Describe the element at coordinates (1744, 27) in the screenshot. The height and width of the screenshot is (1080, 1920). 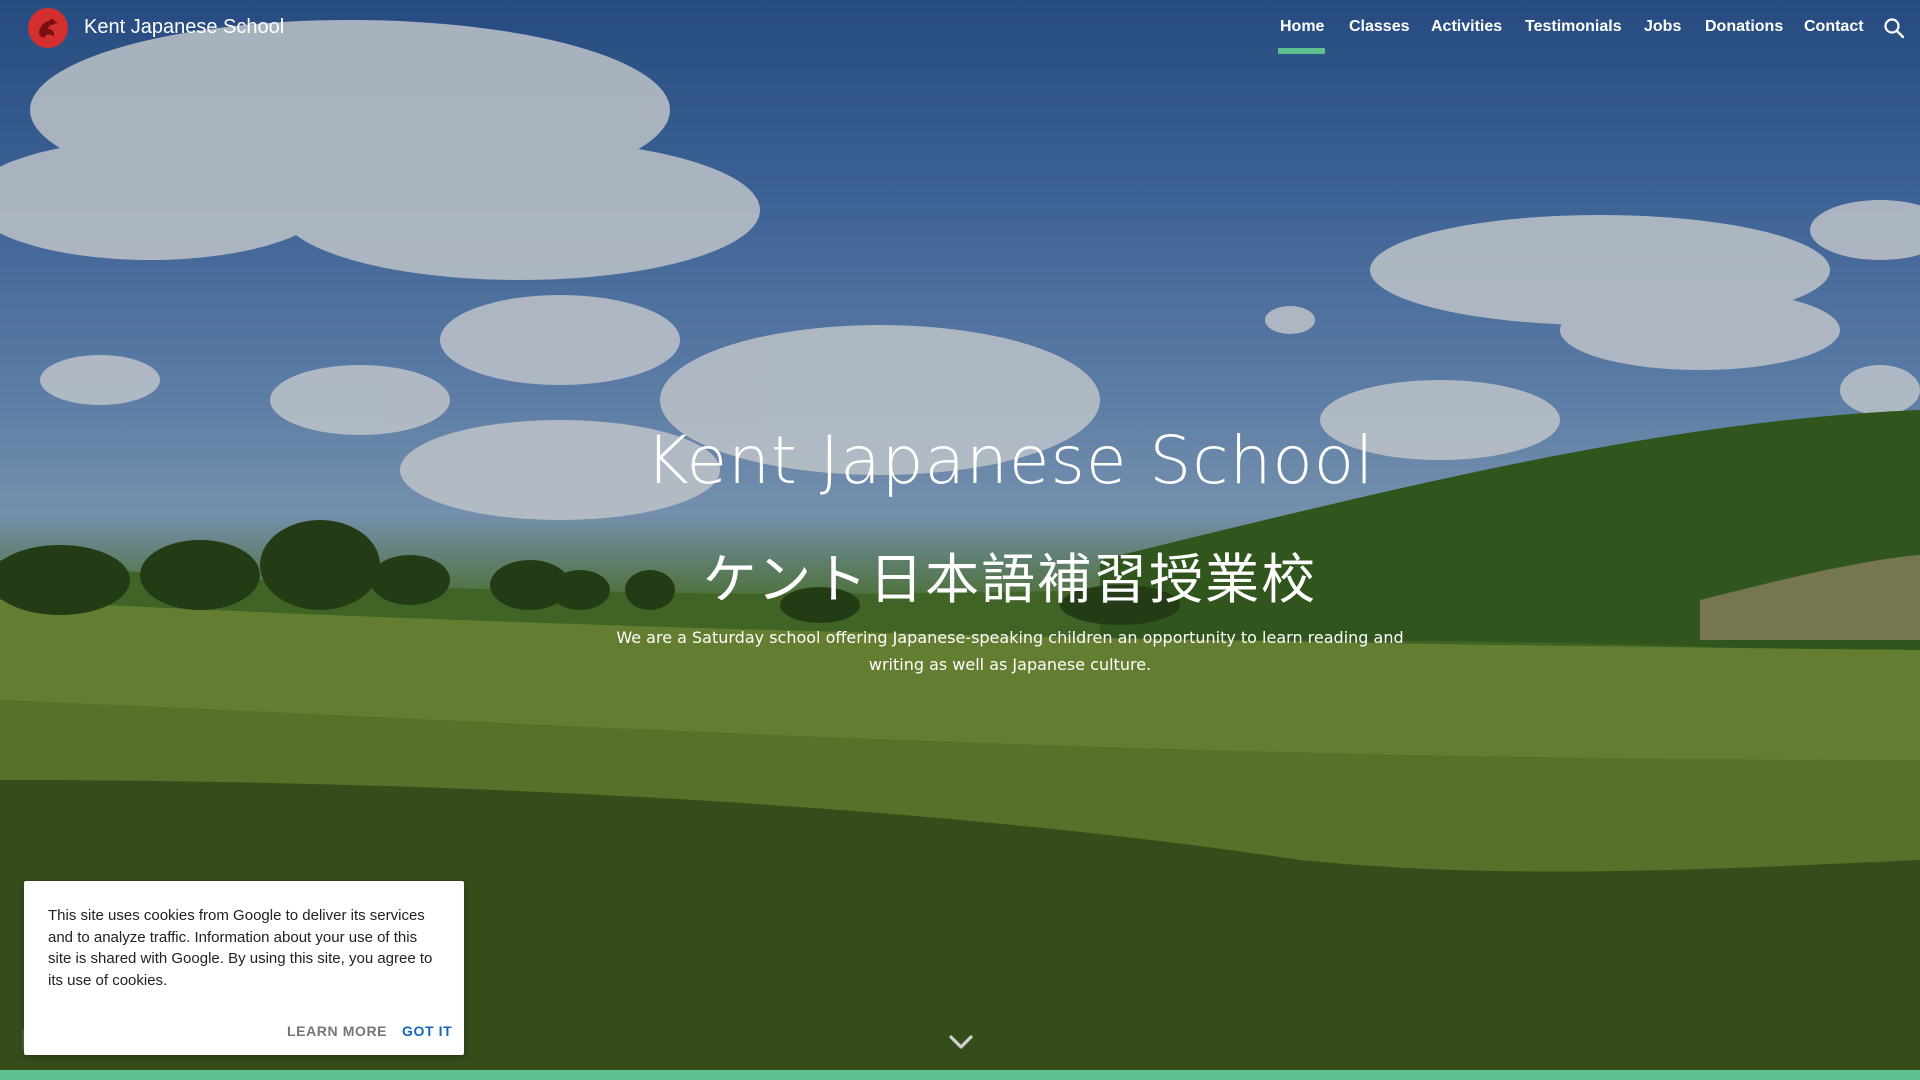
I see `nav-donations: Donations` at that location.